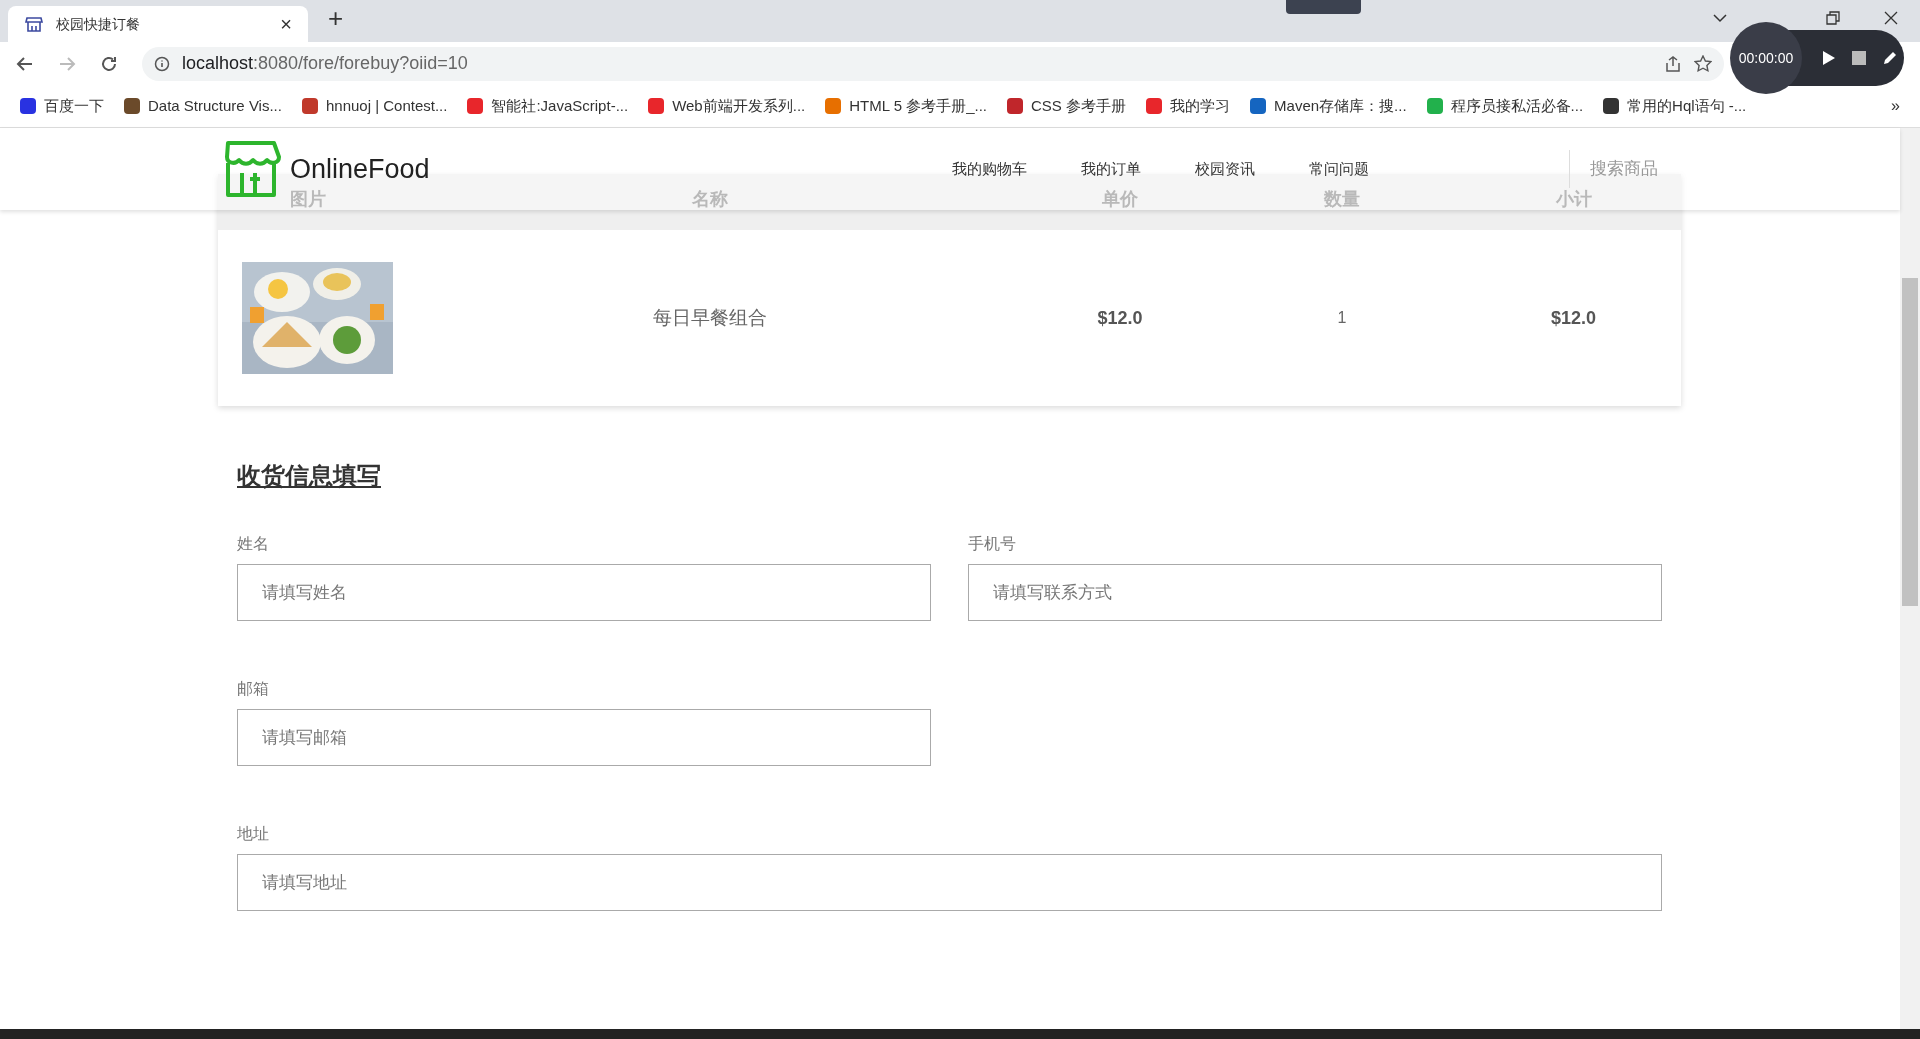 This screenshot has height=1039, width=1920. I want to click on browser-tab: 校园快捷订餐 ×, so click(158, 24).